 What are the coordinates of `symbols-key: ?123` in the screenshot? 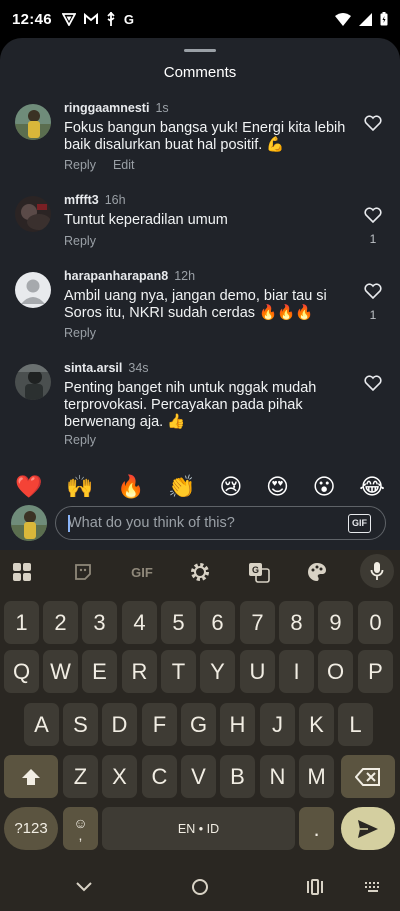 It's located at (31, 828).